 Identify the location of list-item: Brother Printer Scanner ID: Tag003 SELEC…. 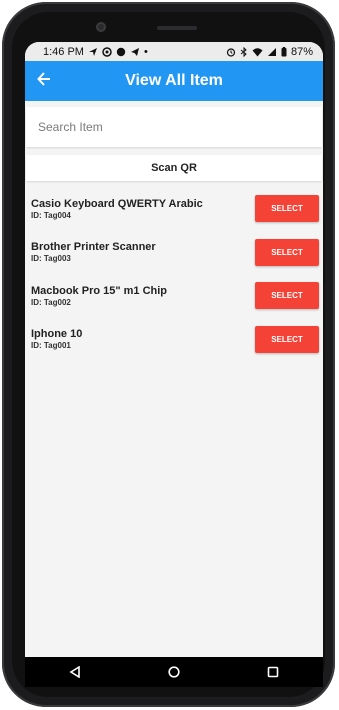
(174, 253).